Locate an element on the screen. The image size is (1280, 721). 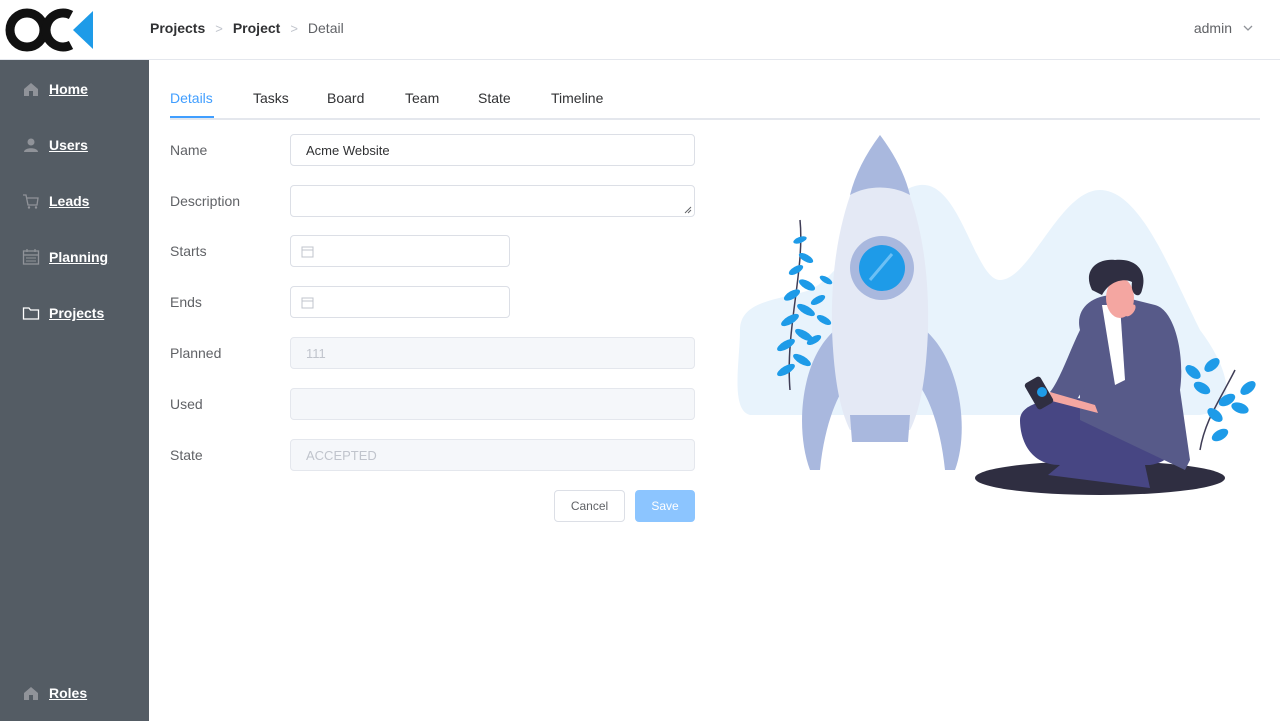
ends-date-picker is located at coordinates (400, 302).